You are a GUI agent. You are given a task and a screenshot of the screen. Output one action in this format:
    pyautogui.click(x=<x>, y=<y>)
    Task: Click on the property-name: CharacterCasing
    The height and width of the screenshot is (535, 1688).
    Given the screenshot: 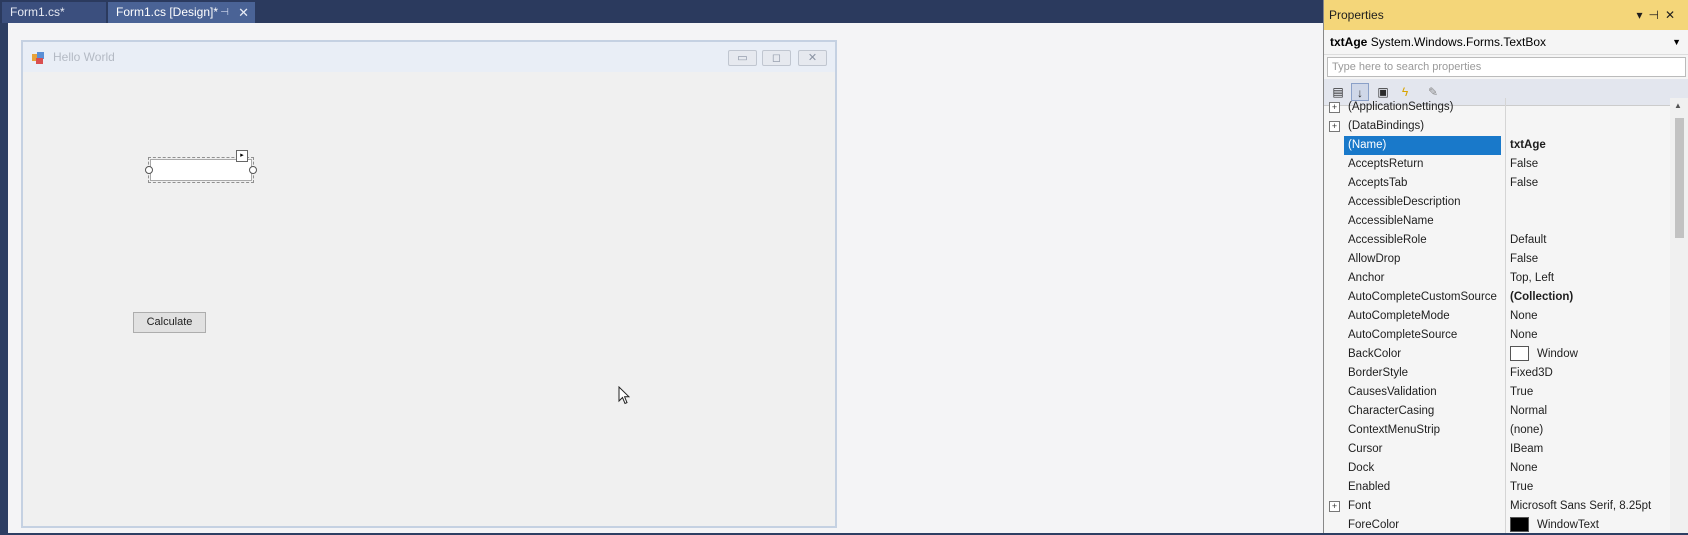 What is the action you would take?
    pyautogui.click(x=1391, y=411)
    